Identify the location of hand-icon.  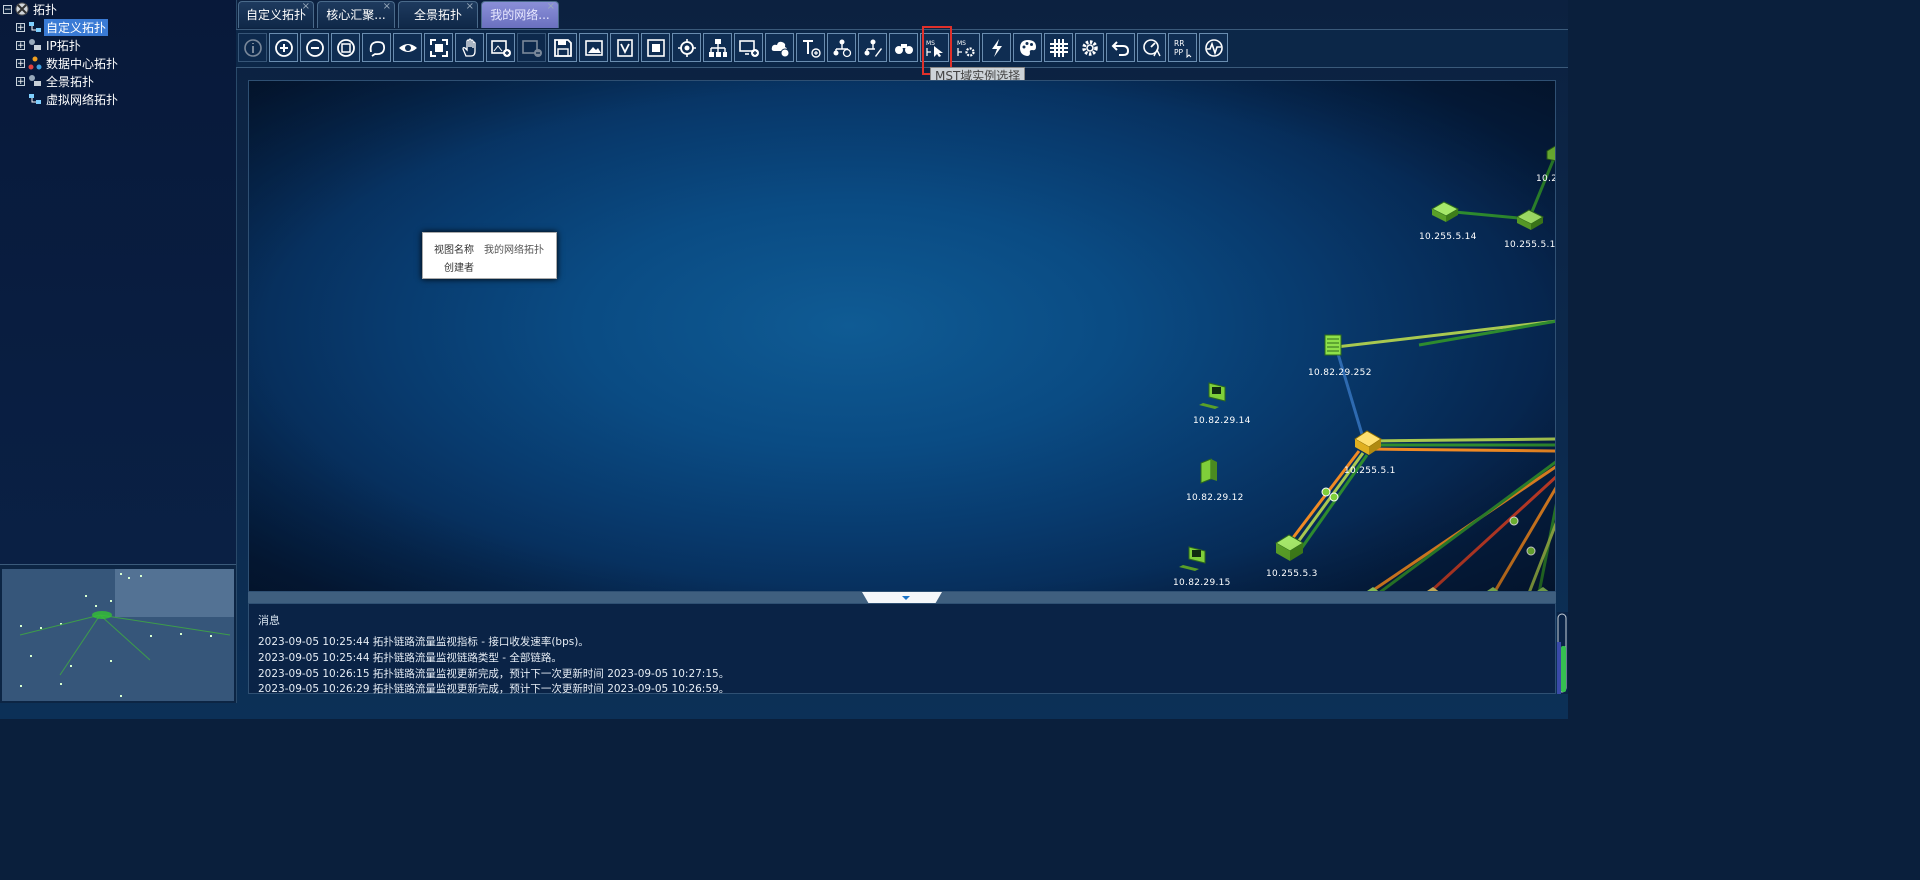
(468, 47).